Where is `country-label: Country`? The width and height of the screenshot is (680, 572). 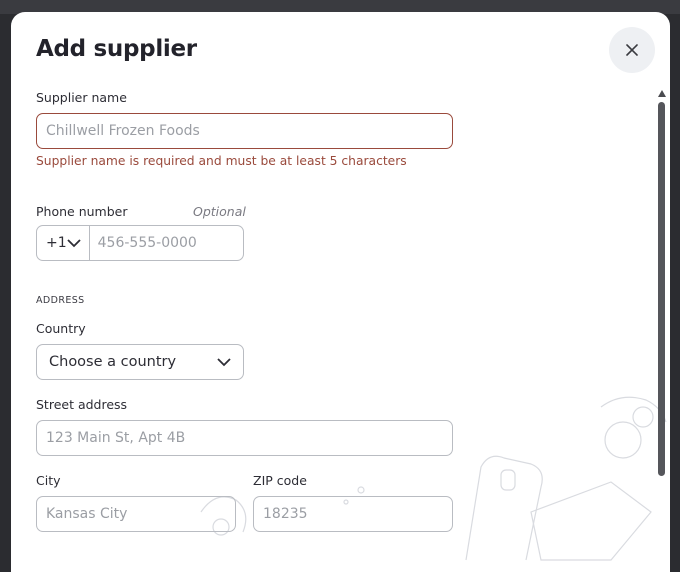
country-label: Country is located at coordinates (61, 328).